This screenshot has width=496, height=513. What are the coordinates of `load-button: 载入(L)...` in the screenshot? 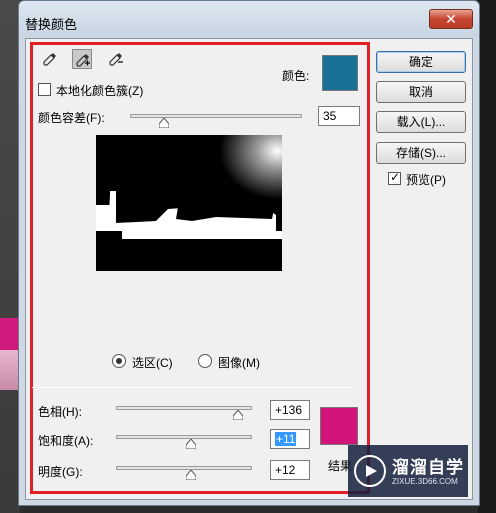 It's located at (421, 122).